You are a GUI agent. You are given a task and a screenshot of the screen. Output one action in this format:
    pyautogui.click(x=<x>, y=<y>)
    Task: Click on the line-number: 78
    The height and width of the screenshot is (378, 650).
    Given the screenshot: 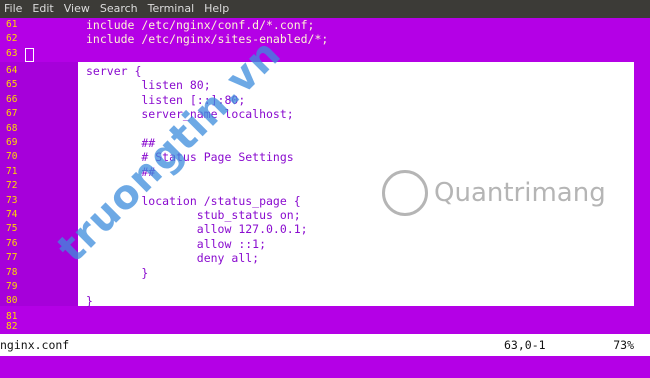 What is the action you would take?
    pyautogui.click(x=12, y=272)
    